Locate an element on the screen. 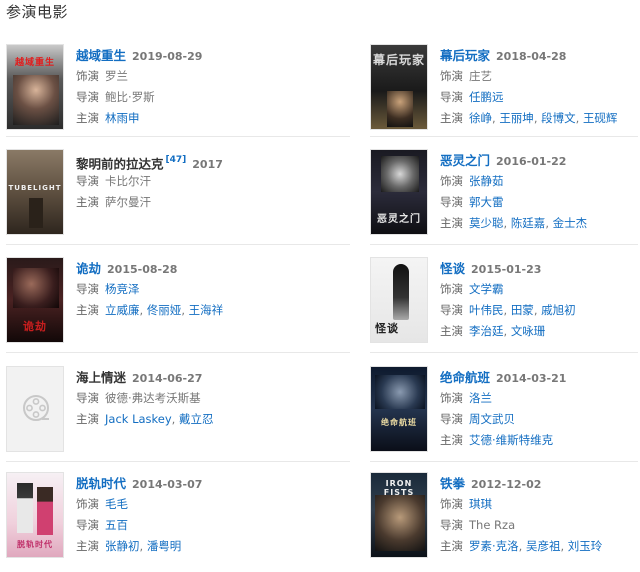 The width and height of the screenshot is (640, 572). cast-link: 戴立忍 is located at coordinates (196, 419).